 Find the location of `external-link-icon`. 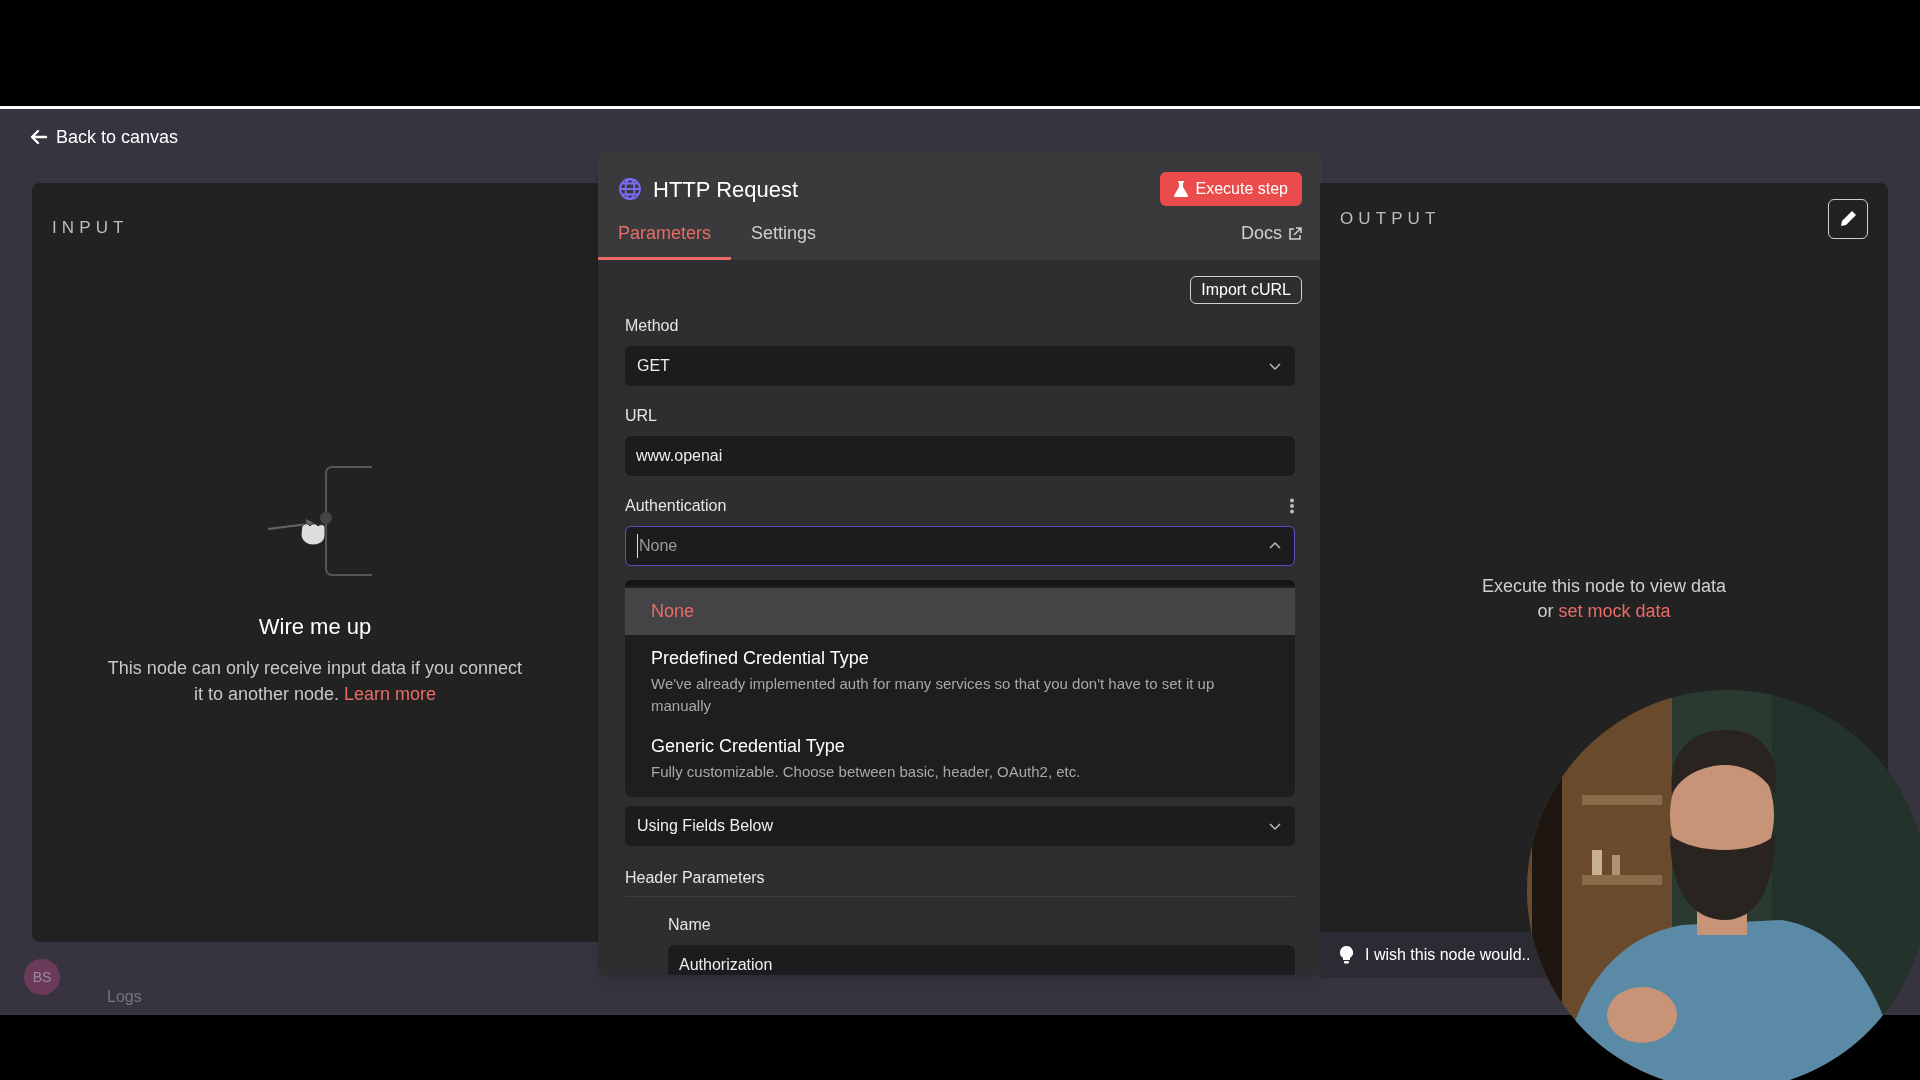

external-link-icon is located at coordinates (1295, 233).